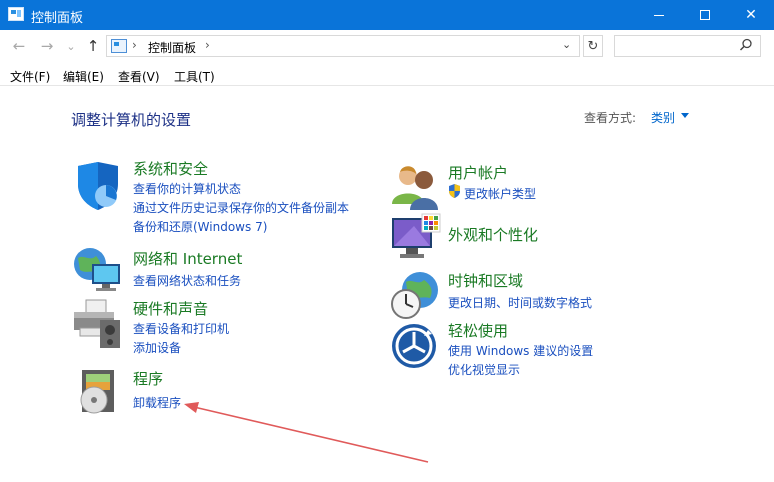  Describe the element at coordinates (30, 76) in the screenshot. I see `menu-file: 文件(F)` at that location.